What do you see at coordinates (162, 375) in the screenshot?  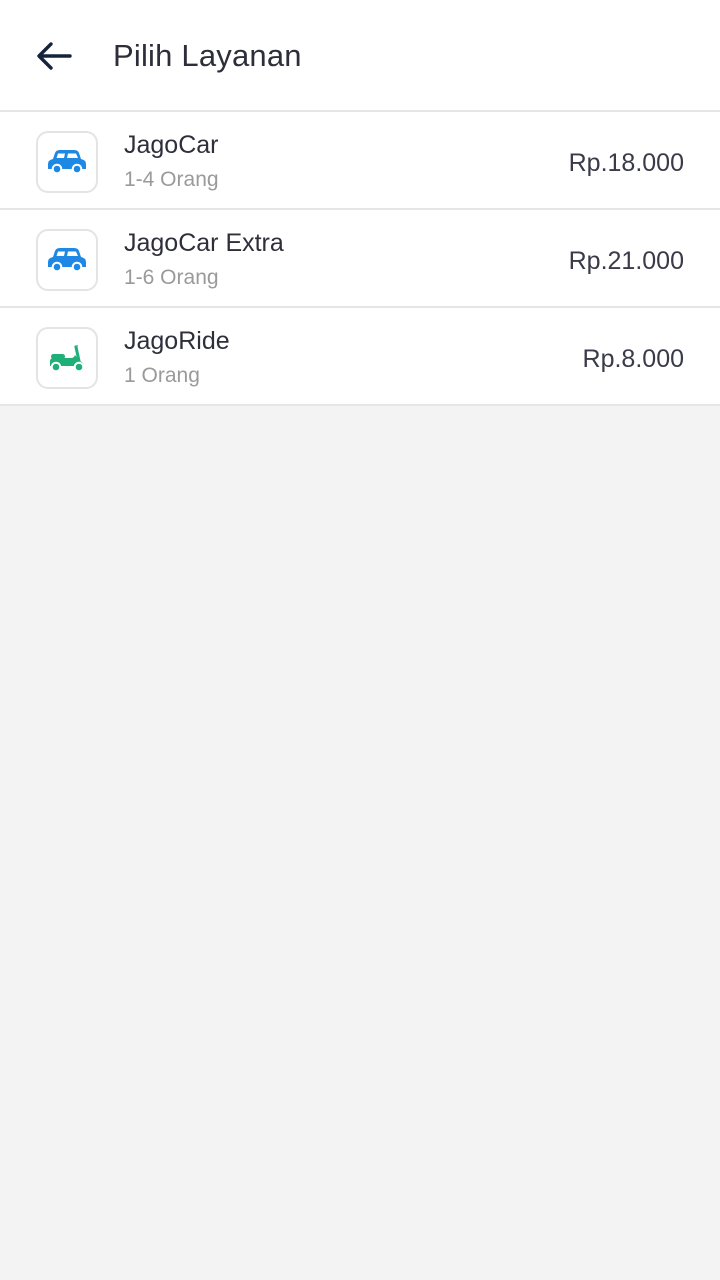 I see `service-capacity: 1 Orang` at bounding box center [162, 375].